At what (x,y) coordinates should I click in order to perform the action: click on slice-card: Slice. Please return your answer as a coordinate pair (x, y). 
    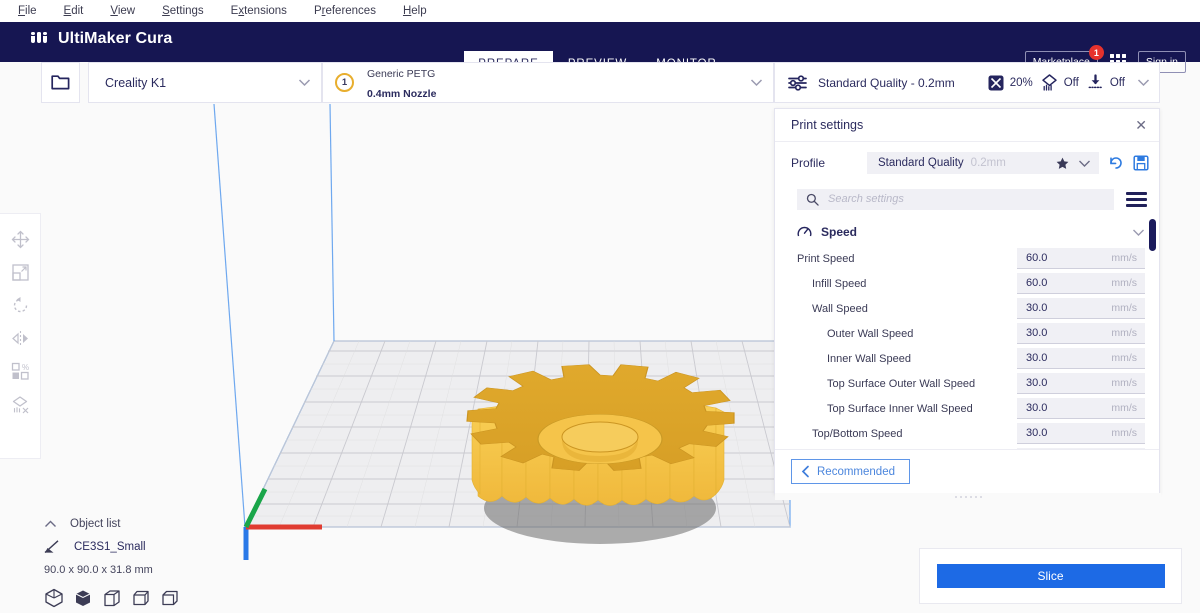
    Looking at the image, I should click on (1050, 576).